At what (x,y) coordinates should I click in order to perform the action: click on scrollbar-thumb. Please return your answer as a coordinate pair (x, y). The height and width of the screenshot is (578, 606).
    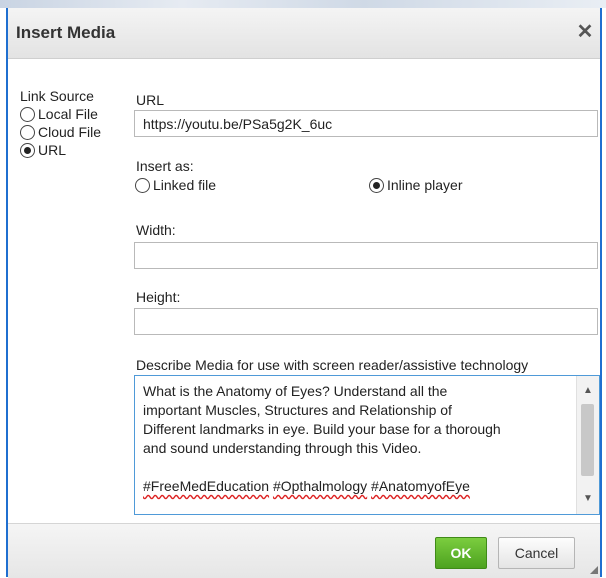
    Looking at the image, I should click on (587, 440).